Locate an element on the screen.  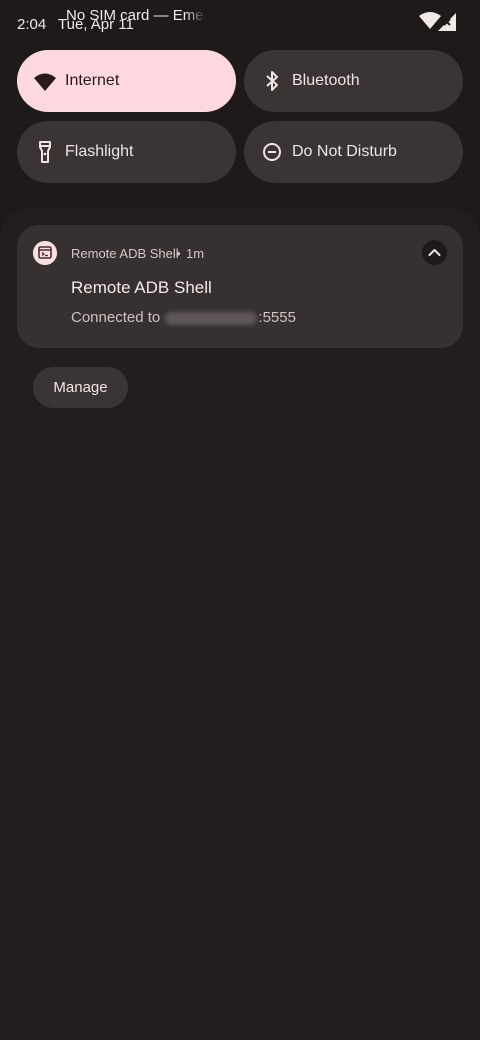
notification-title: Remote ADB Shell is located at coordinates (141, 287).